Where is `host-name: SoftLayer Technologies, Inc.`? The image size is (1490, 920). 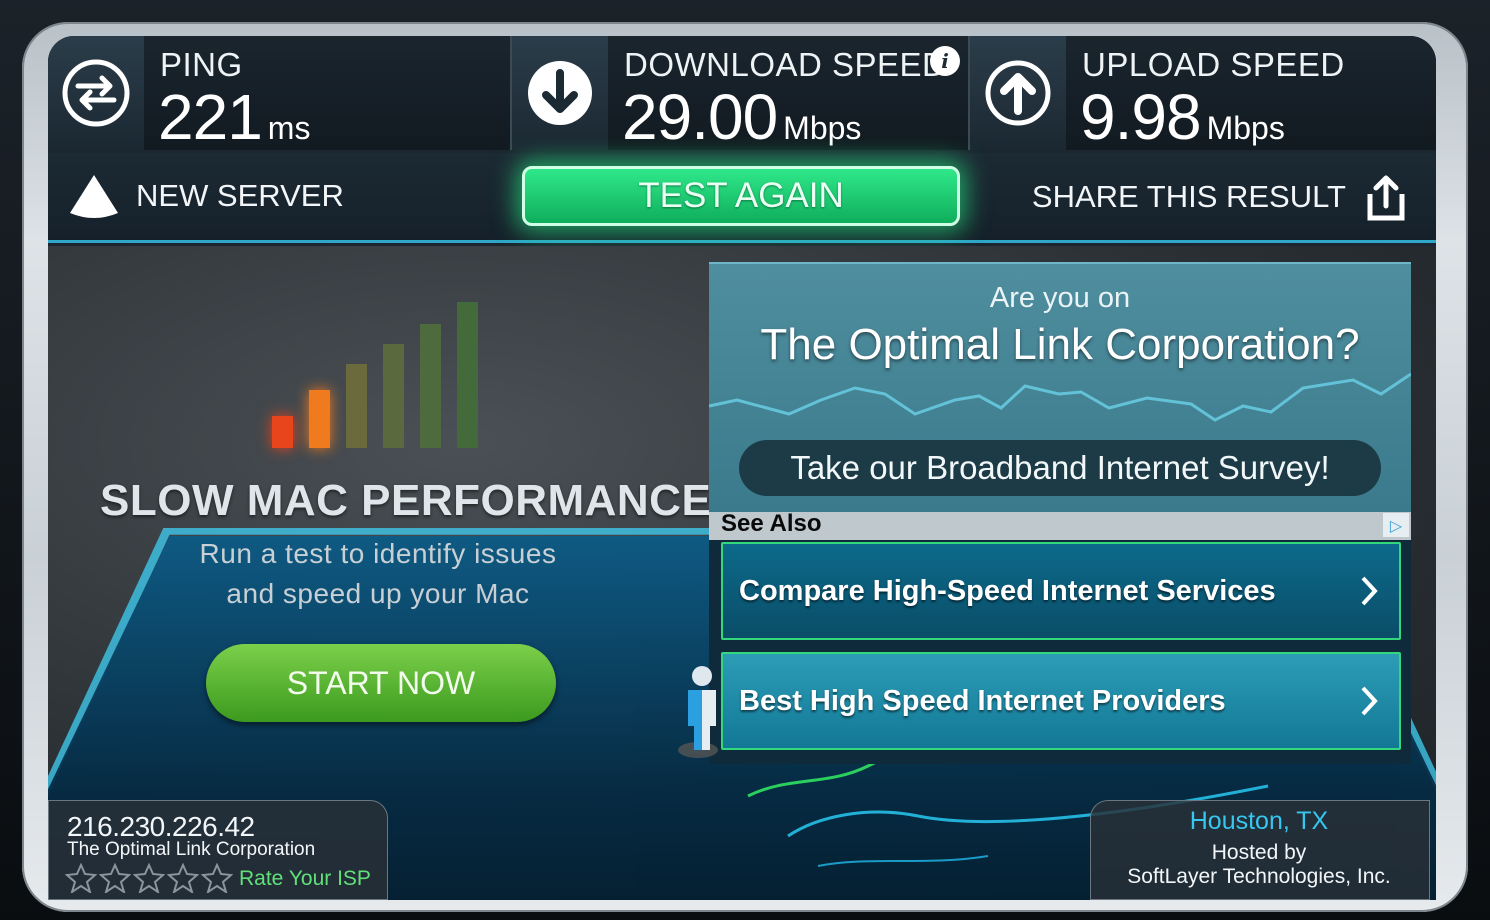
host-name: SoftLayer Technologies, Inc. is located at coordinates (1259, 876).